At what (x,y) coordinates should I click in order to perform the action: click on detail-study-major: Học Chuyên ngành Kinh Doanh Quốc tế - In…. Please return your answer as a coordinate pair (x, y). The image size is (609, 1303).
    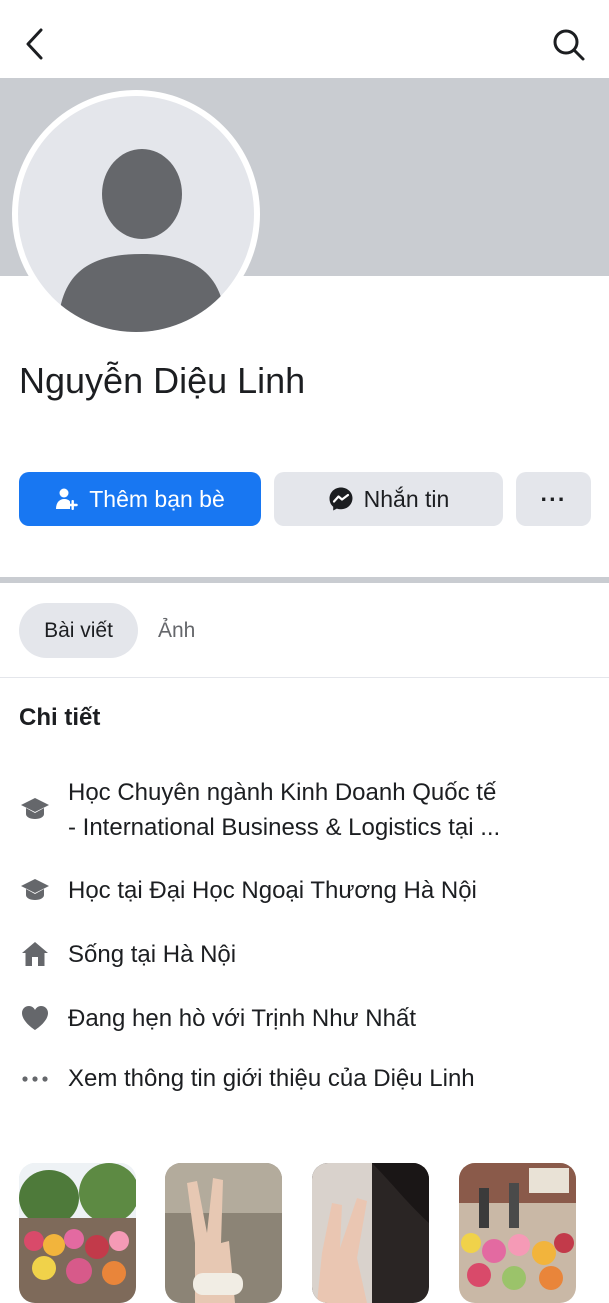
    Looking at the image, I should click on (328, 810).